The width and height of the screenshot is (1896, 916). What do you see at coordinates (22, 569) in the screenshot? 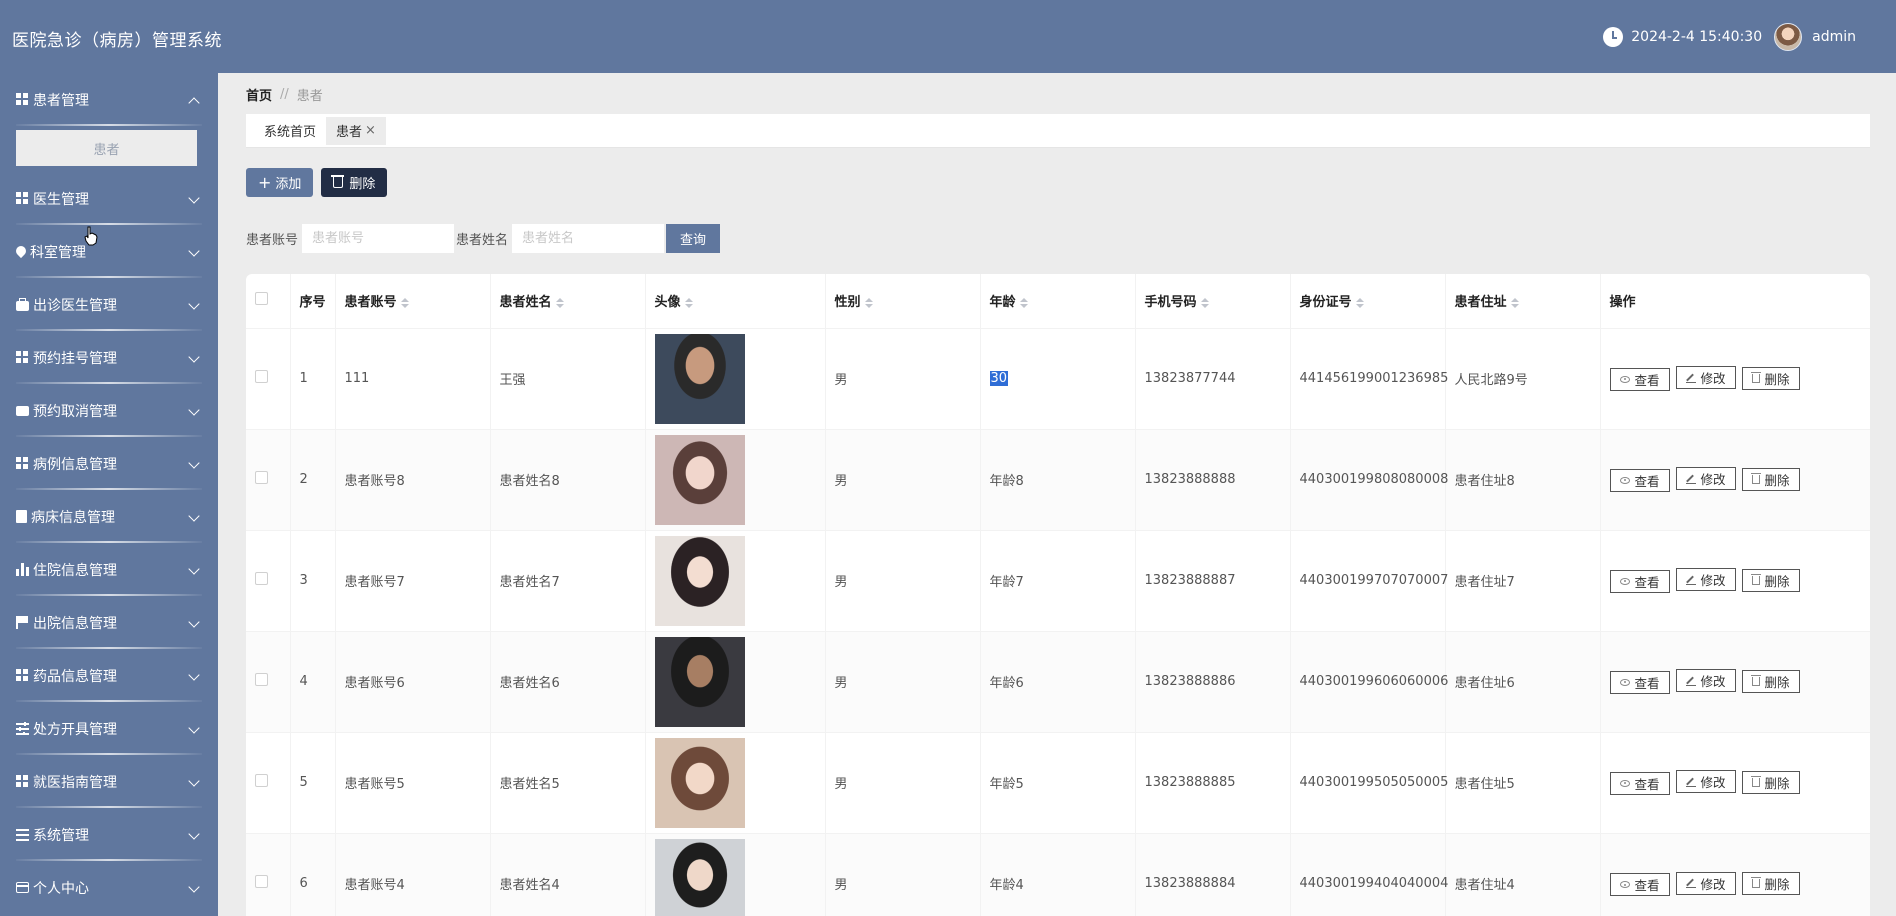
I see `bar-chart-icon` at bounding box center [22, 569].